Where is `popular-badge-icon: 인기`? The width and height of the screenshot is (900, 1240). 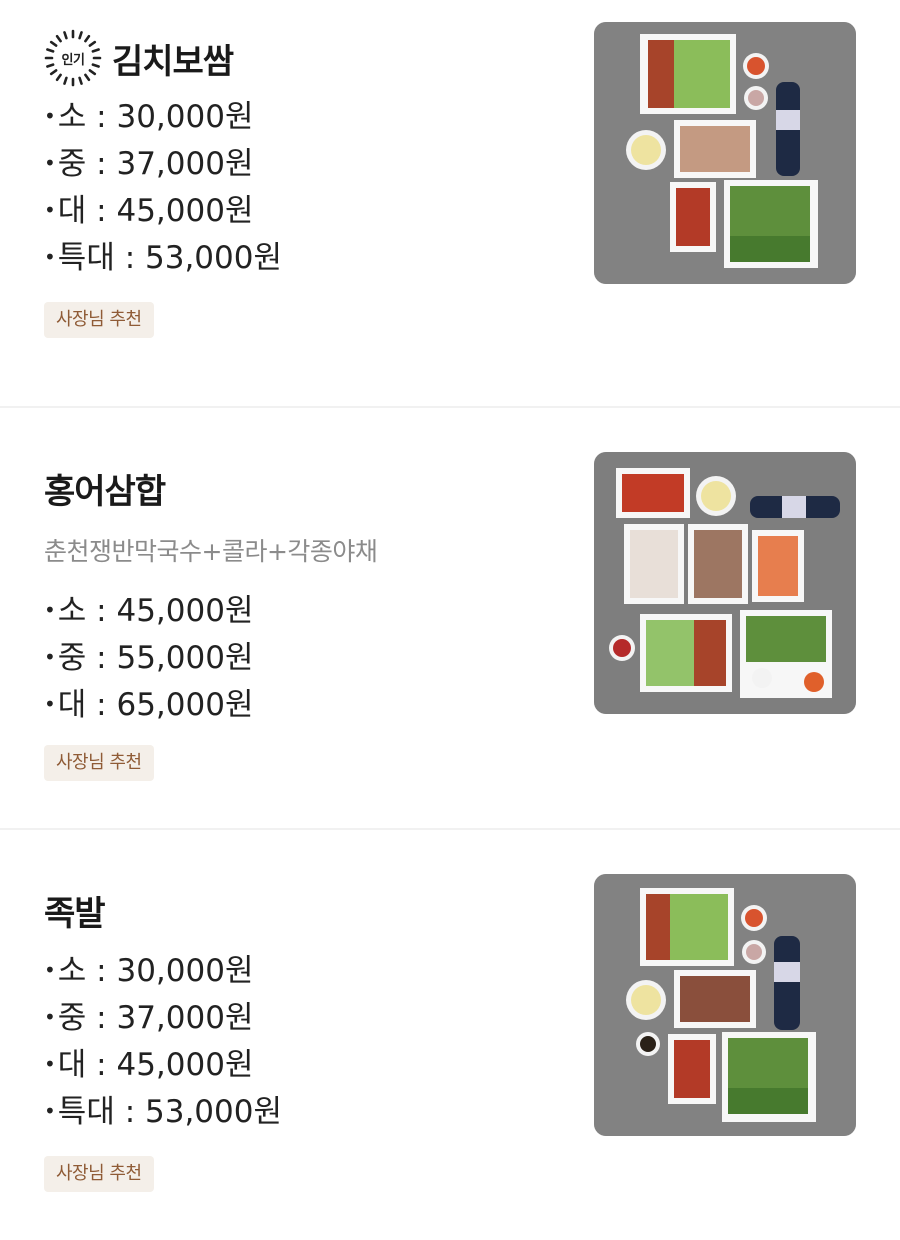
popular-badge-icon: 인기 is located at coordinates (73, 58).